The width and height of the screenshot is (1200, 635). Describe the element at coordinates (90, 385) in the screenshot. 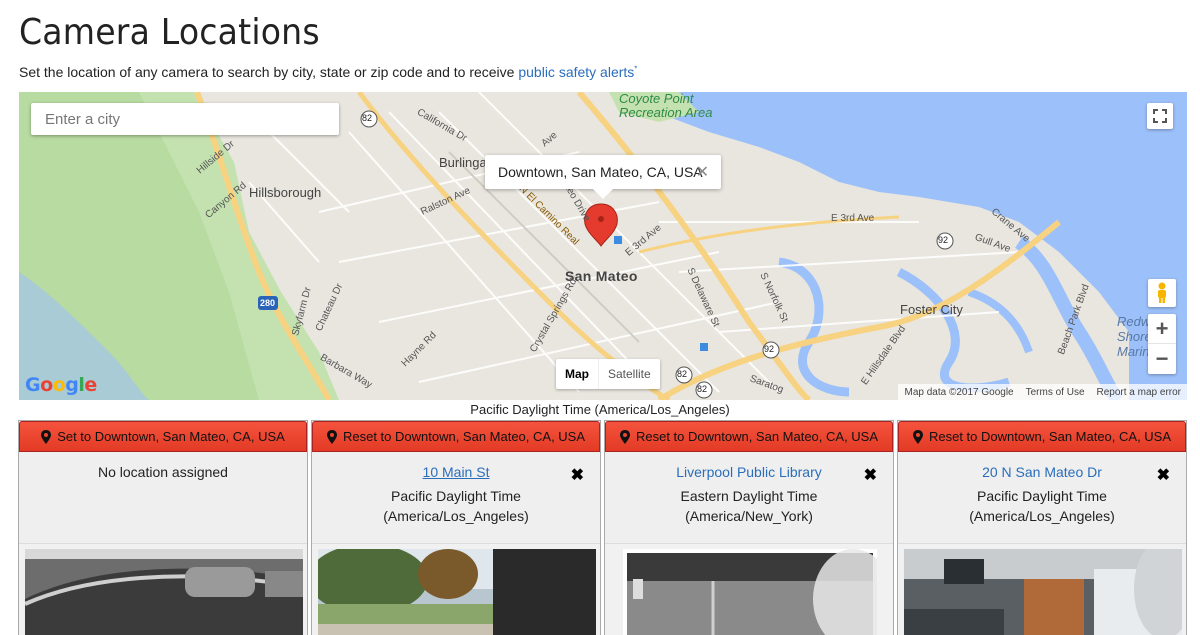

I see `google-logo-letter: e` at that location.